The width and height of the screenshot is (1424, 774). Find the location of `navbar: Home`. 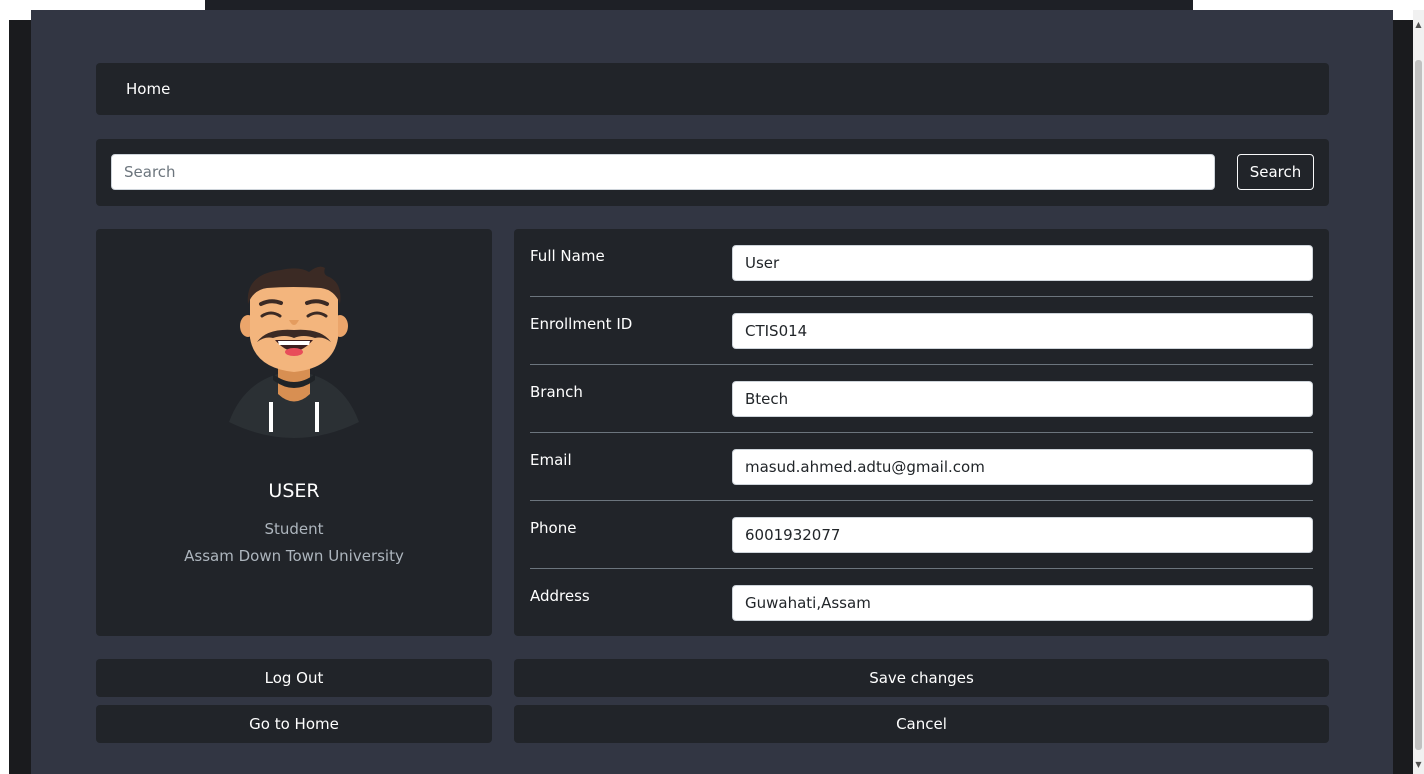

navbar: Home is located at coordinates (712, 89).